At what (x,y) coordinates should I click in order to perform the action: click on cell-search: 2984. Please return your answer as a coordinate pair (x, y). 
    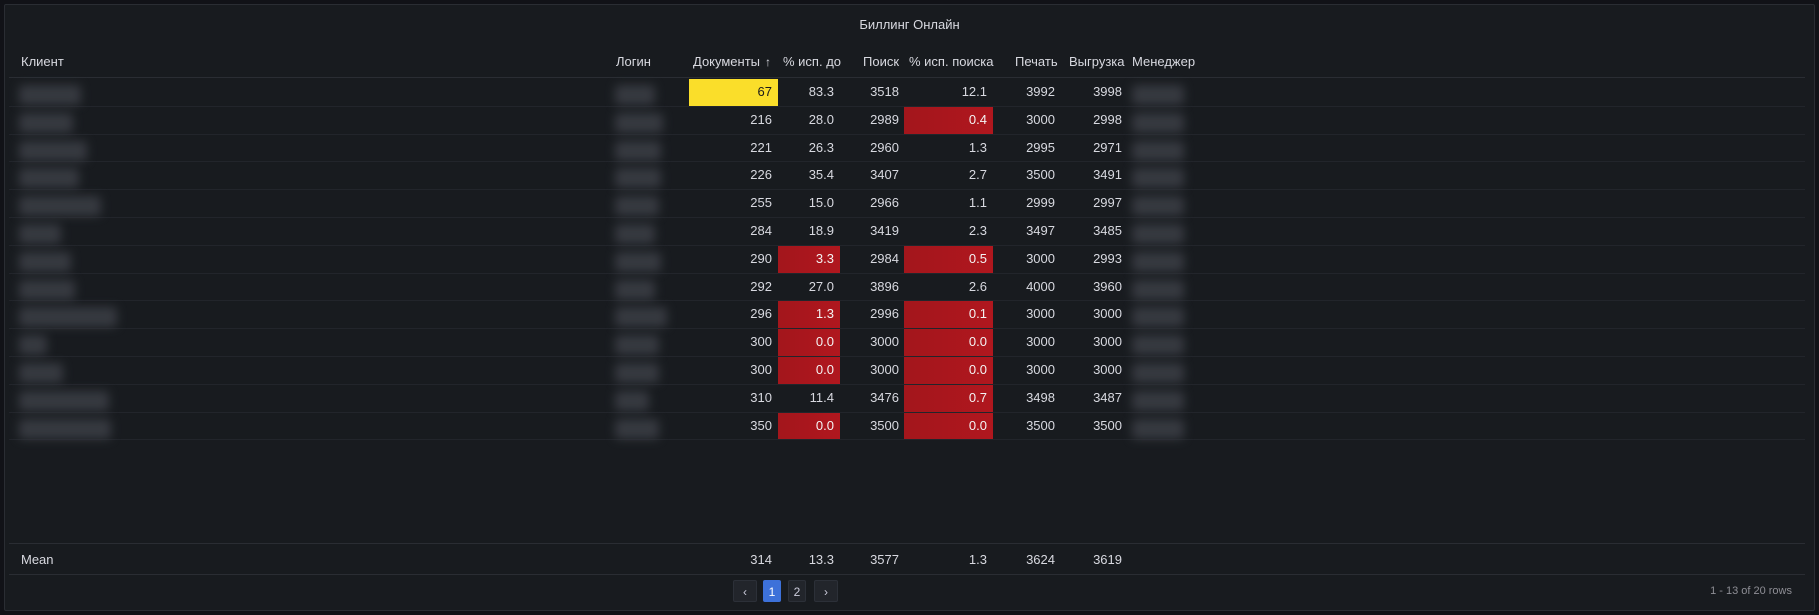
    Looking at the image, I should click on (884, 258).